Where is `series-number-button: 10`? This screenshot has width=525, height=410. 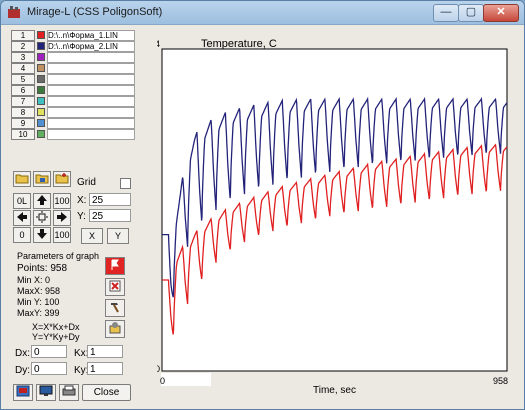
series-number-button: 10 is located at coordinates (23, 134).